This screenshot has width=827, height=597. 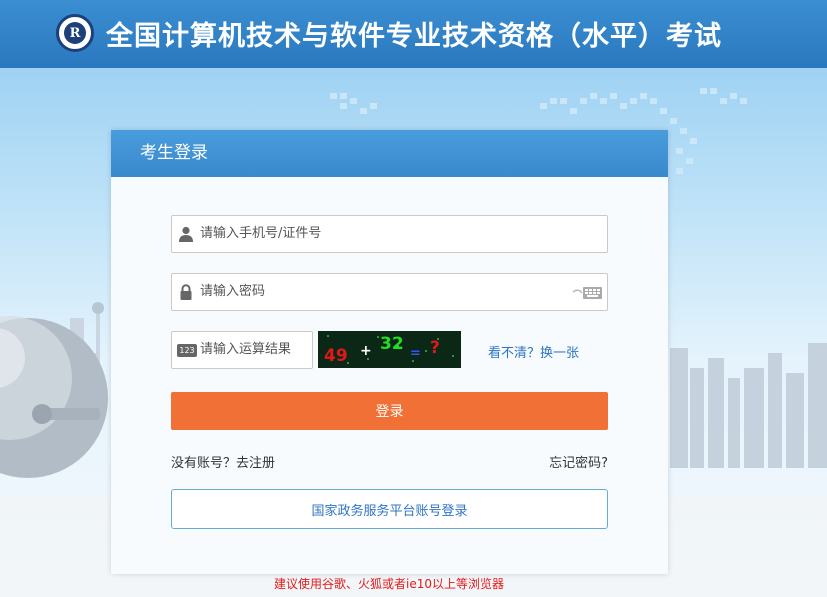 I want to click on register-link: 没有账号？去注册, so click(x=223, y=461).